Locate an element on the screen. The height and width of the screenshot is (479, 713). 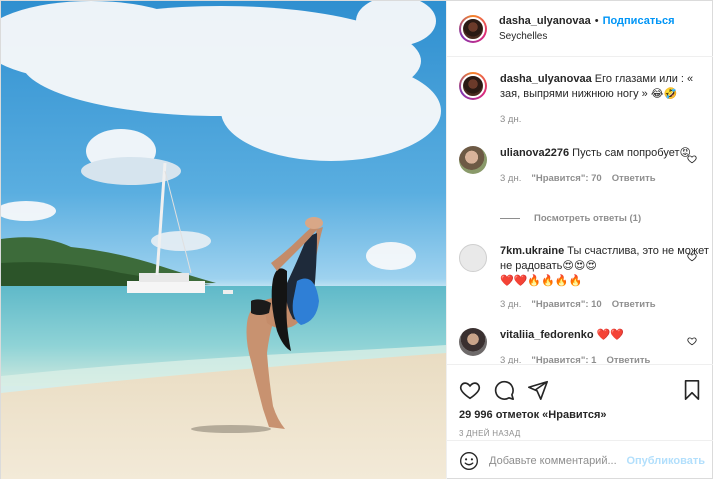
comment-body: vitaliia_fedorenko ❤️❤️ is located at coordinates (604, 335).